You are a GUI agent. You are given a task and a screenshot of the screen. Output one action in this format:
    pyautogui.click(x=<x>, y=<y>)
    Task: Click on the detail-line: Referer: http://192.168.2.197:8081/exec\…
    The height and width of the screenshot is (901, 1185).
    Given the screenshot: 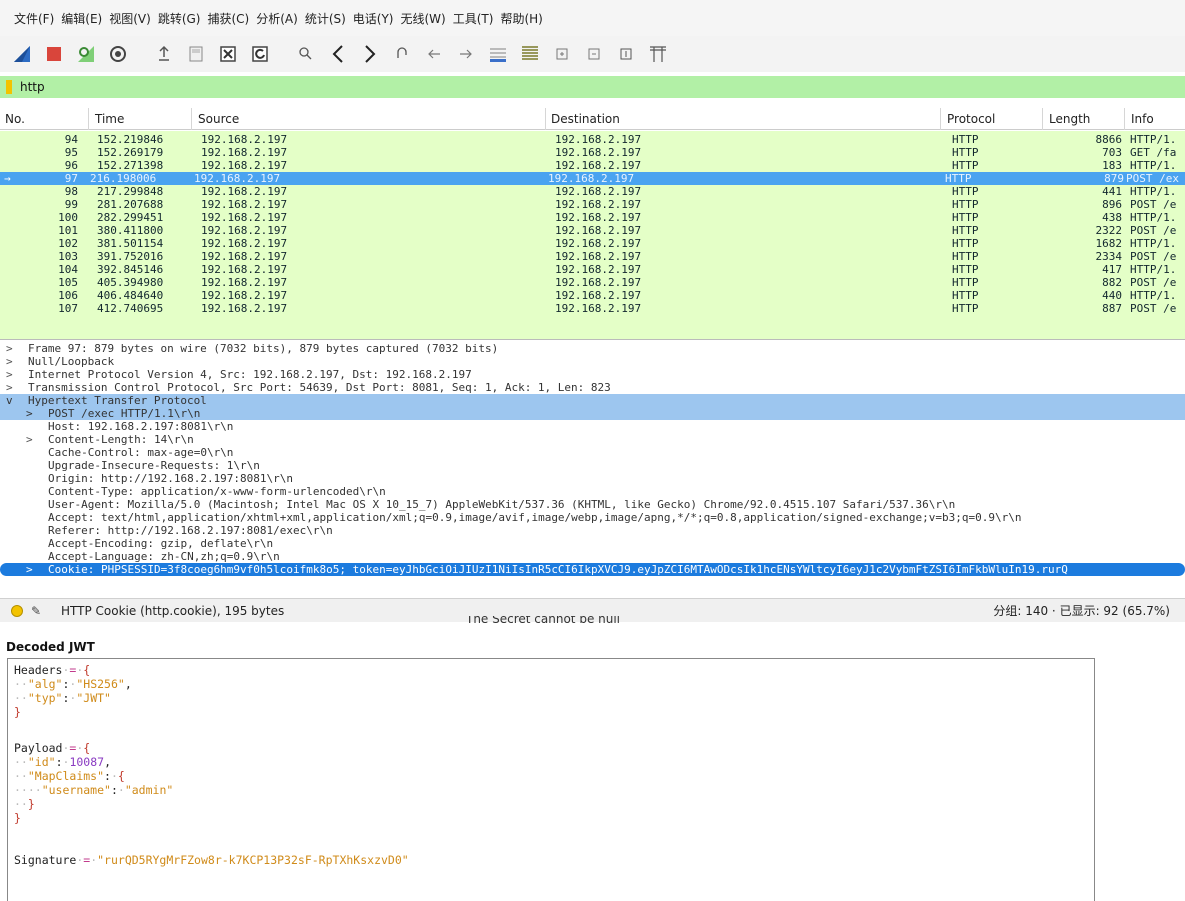 What is the action you would take?
    pyautogui.click(x=592, y=530)
    